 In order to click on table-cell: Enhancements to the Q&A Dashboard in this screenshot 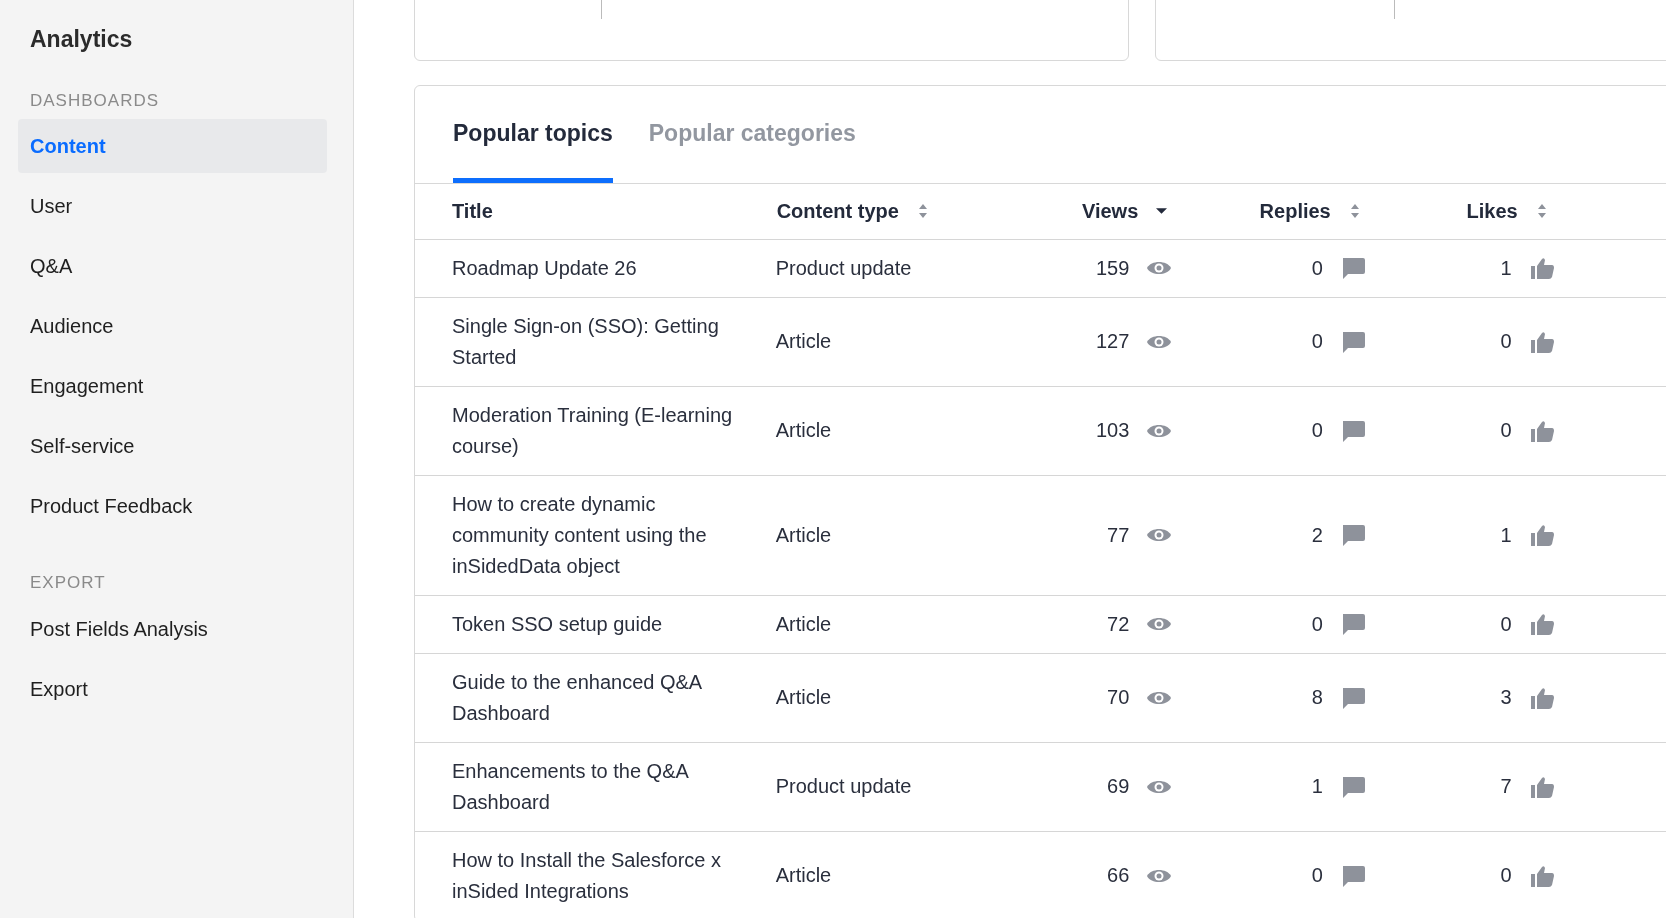, I will do `click(570, 786)`.